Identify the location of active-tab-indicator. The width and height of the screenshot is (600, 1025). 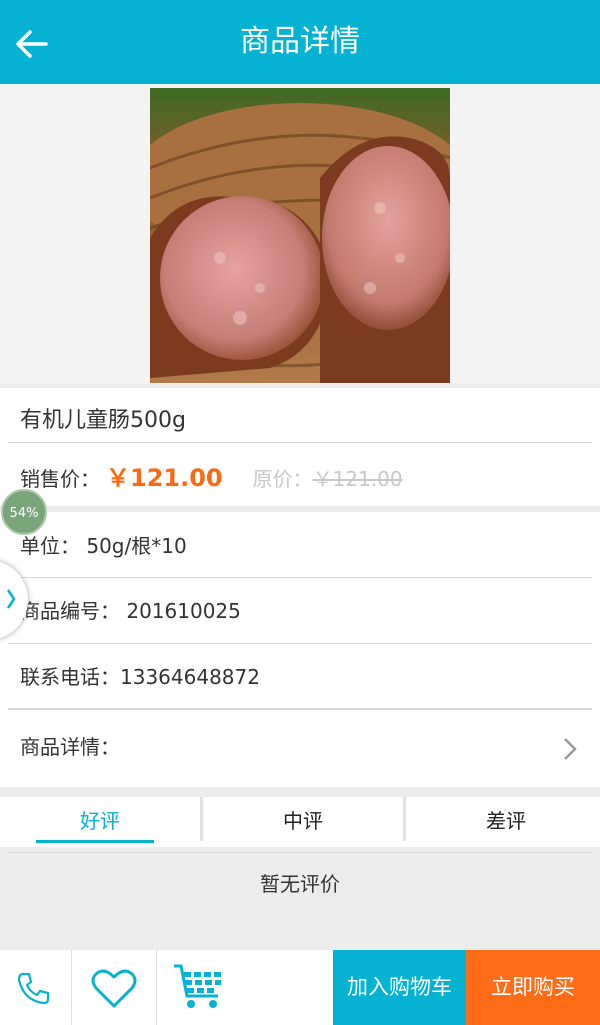
(95, 841).